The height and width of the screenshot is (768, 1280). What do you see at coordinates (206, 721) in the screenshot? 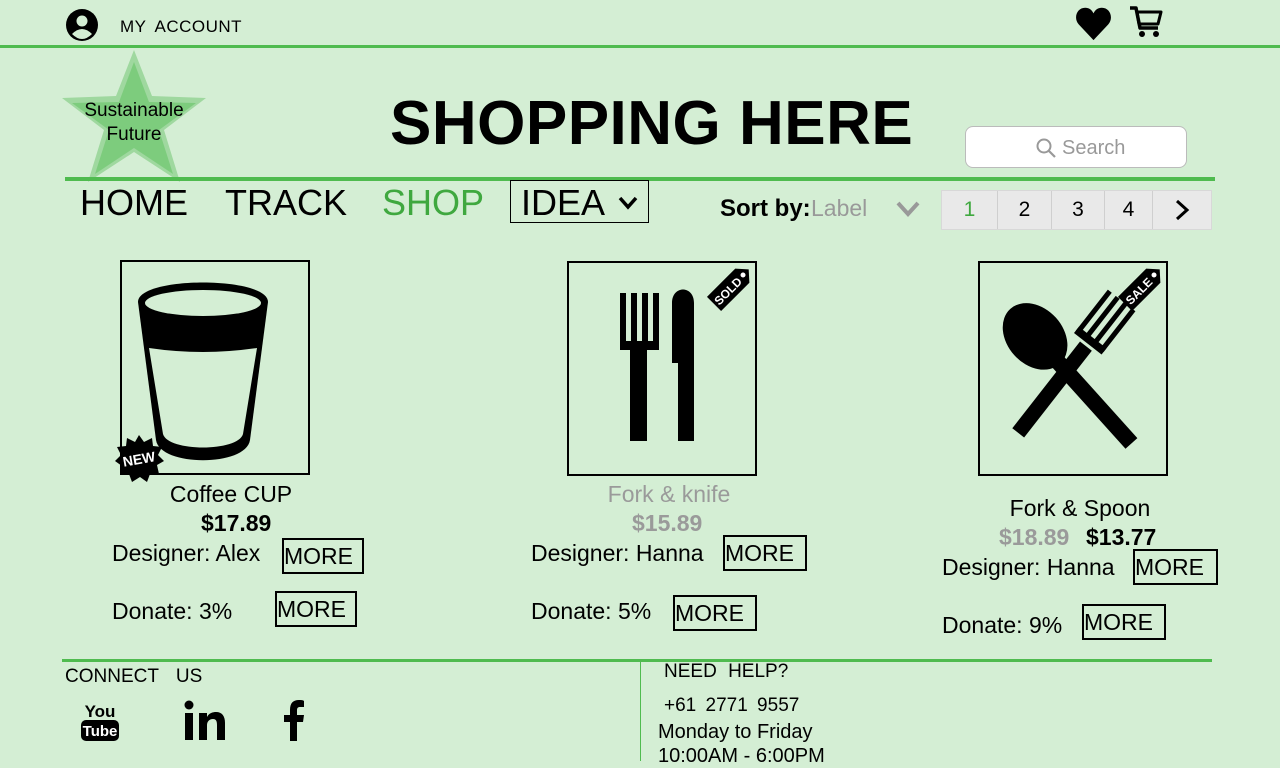
I see `linkedin-icon` at bounding box center [206, 721].